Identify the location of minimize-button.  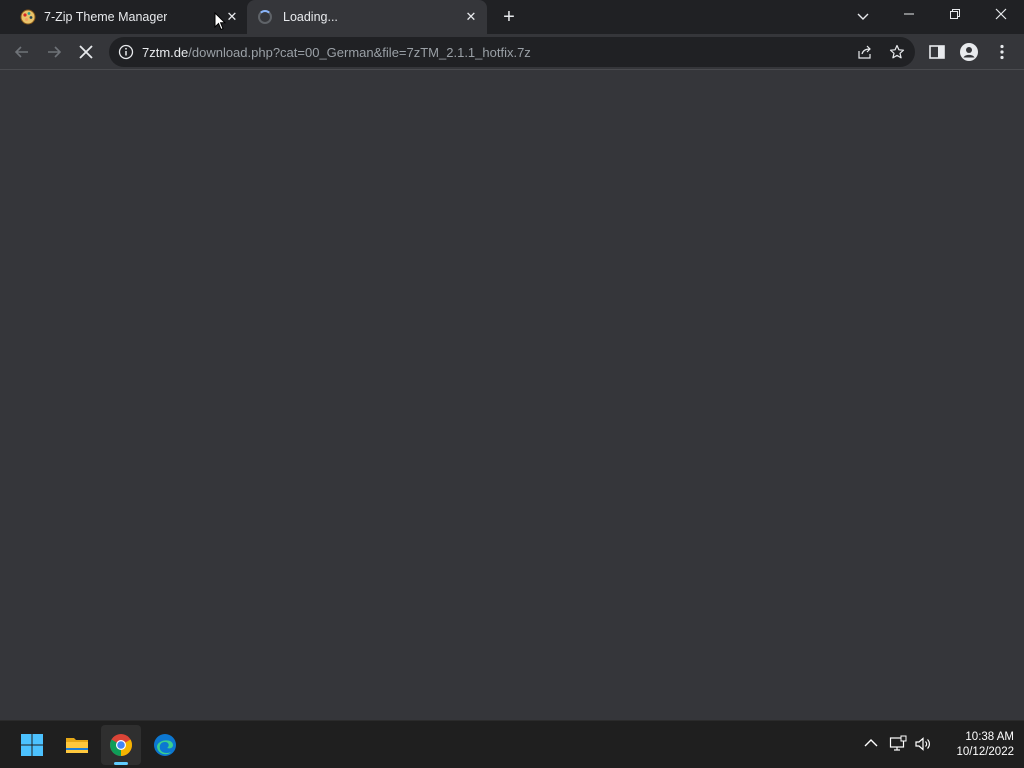
(909, 15).